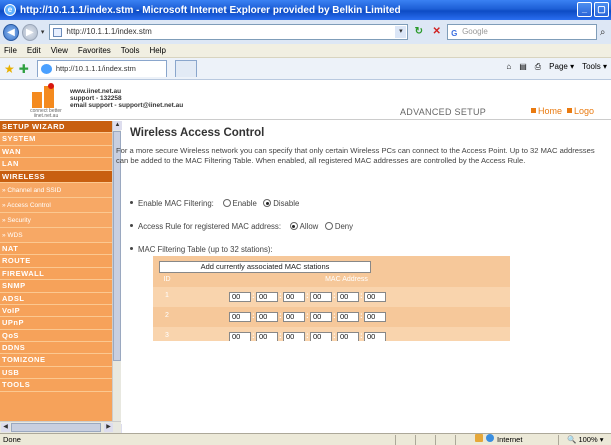 Image resolution: width=611 pixels, height=445 pixels. I want to click on sidebar-item-ddns: DDNS, so click(56, 348).